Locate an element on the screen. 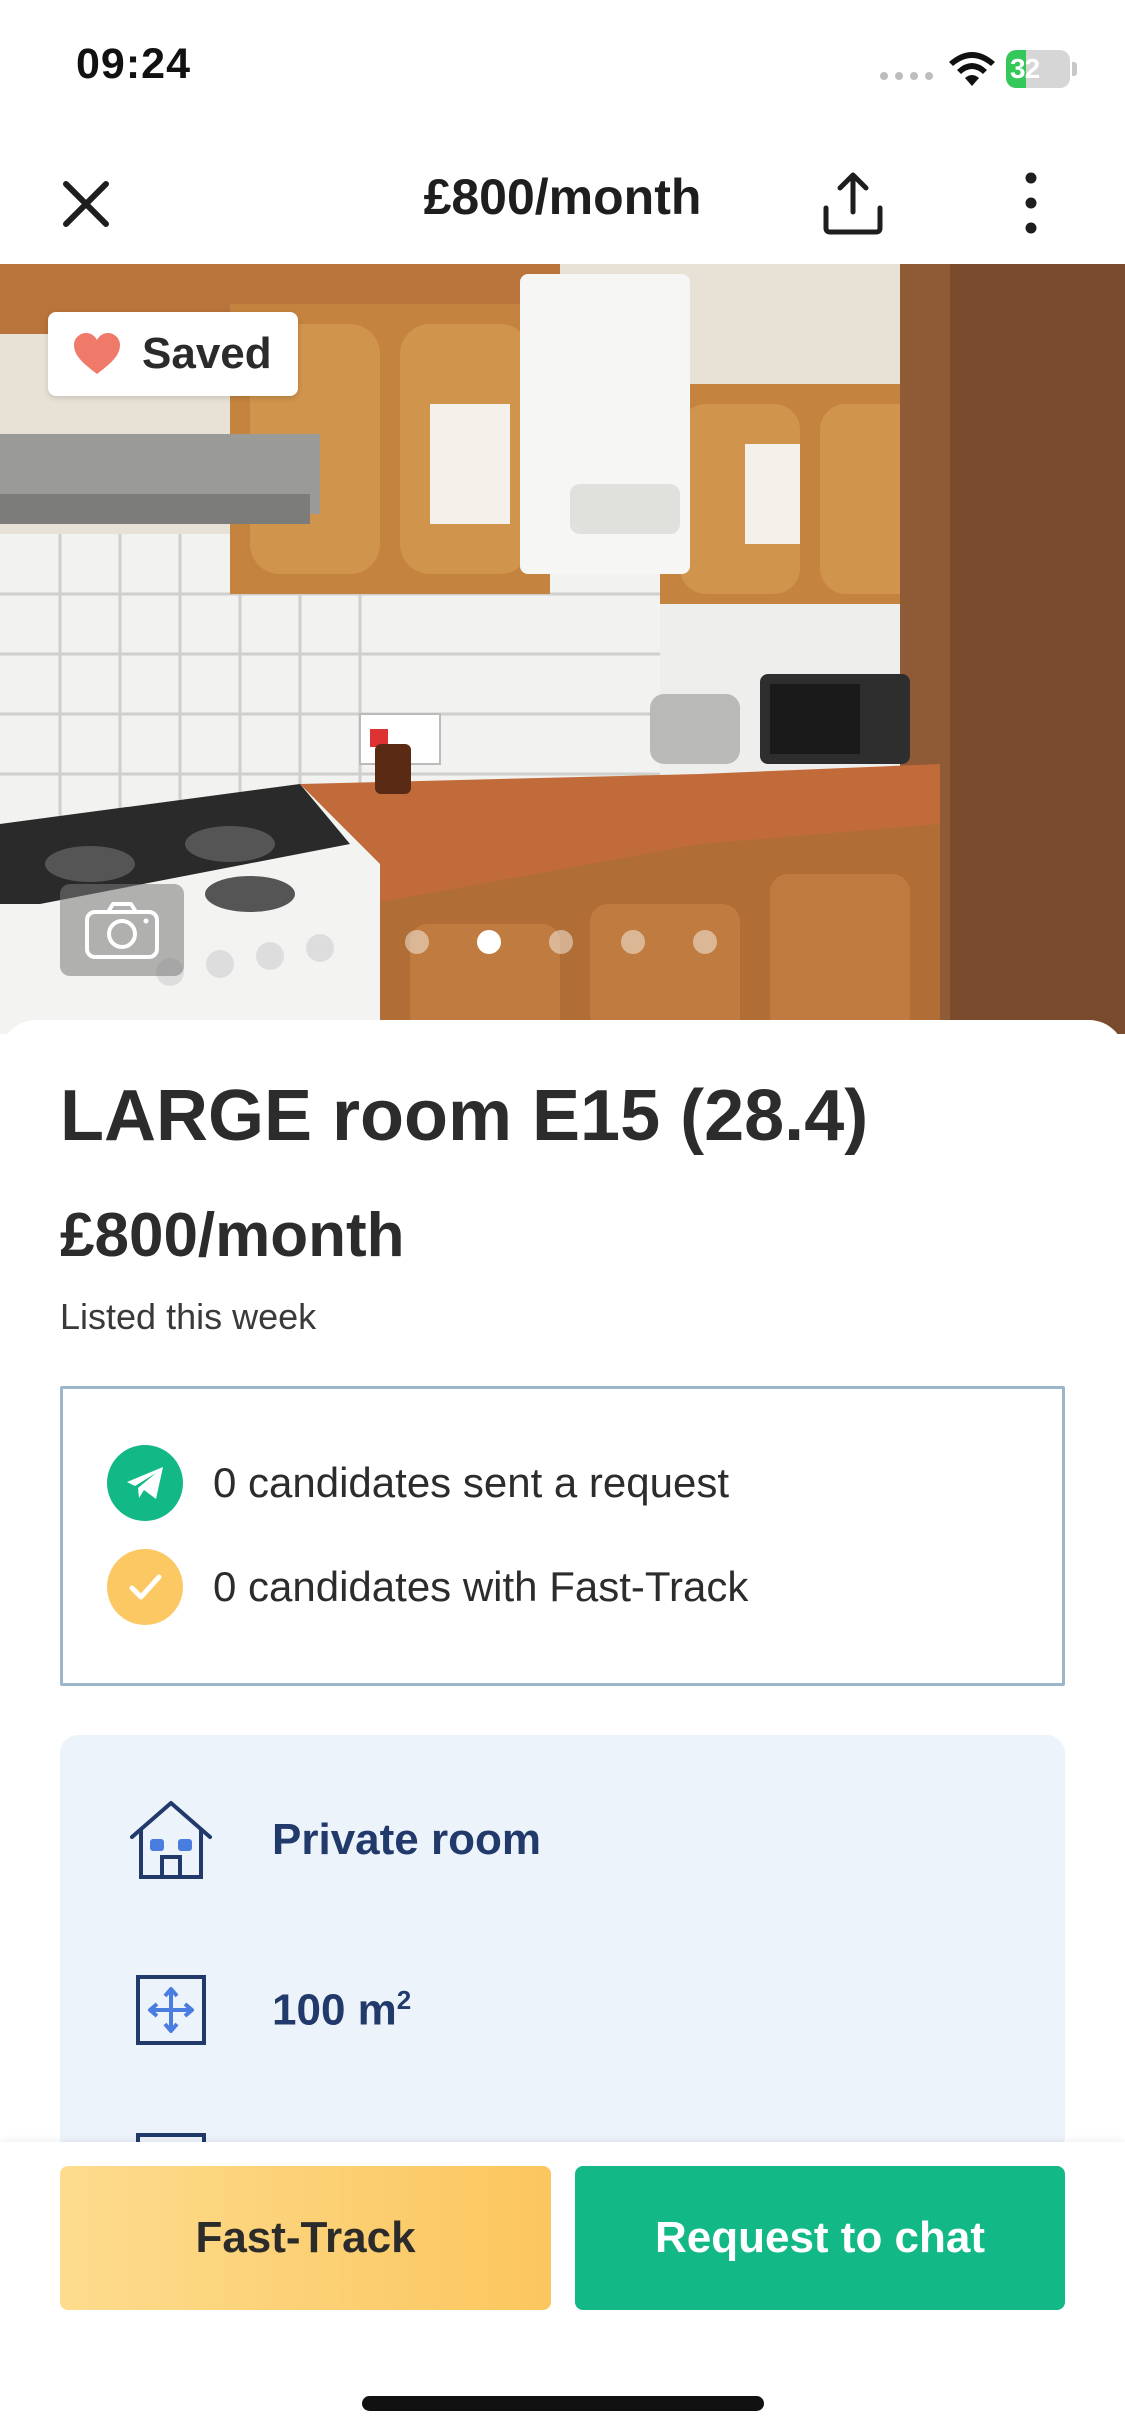 The image size is (1125, 2436). feature-size: 100 m2 is located at coordinates (268, 2010).